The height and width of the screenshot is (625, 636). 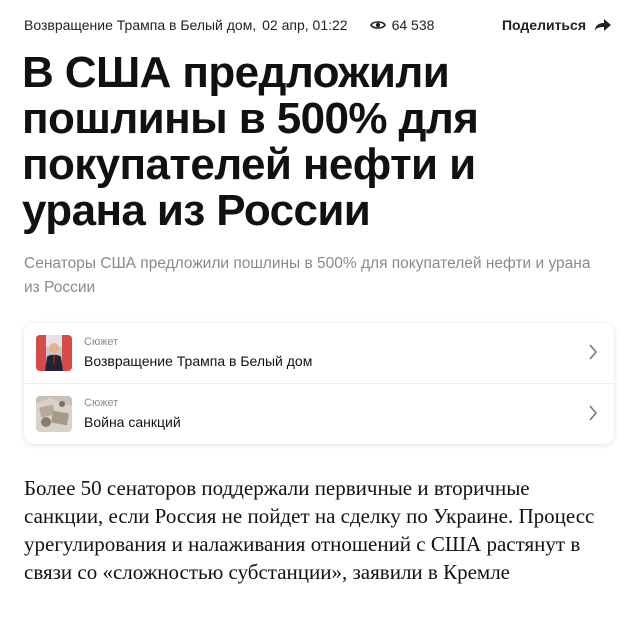 What do you see at coordinates (413, 25) in the screenshot?
I see `views-count: 64 538` at bounding box center [413, 25].